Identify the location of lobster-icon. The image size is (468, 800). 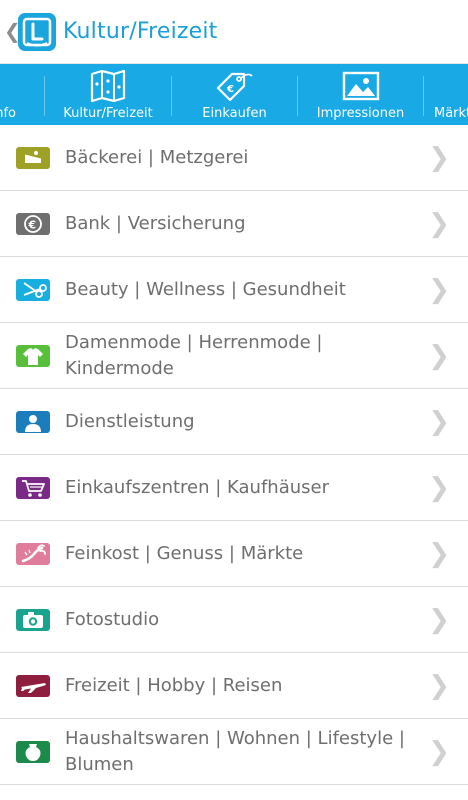
(33, 554).